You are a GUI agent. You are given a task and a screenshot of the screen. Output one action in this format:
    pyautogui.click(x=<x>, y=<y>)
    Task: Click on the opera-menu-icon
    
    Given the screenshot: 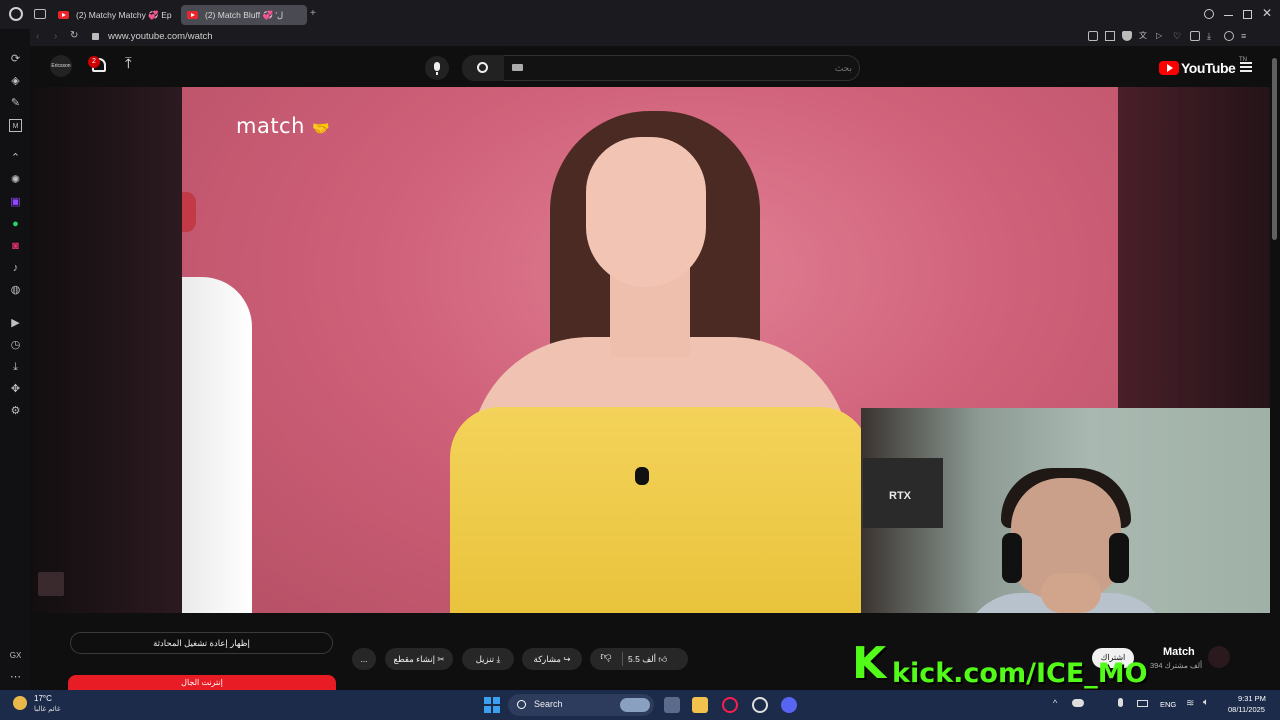 What is the action you would take?
    pyautogui.click(x=16, y=14)
    